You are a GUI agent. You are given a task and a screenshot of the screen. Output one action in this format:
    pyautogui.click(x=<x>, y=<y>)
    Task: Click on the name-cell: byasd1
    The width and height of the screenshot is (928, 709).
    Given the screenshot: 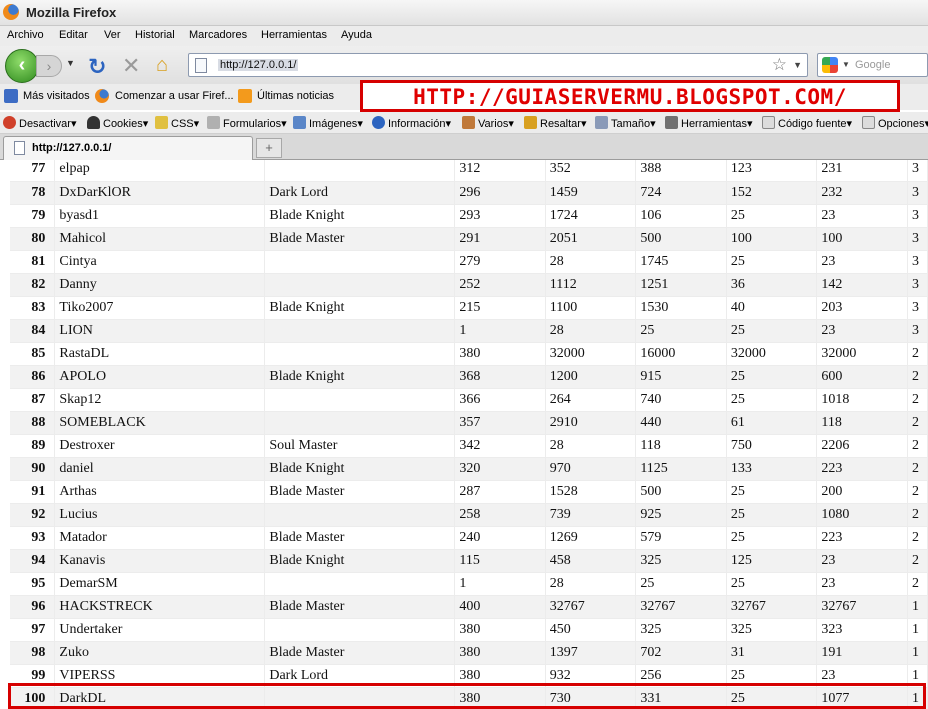 What is the action you would take?
    pyautogui.click(x=160, y=216)
    